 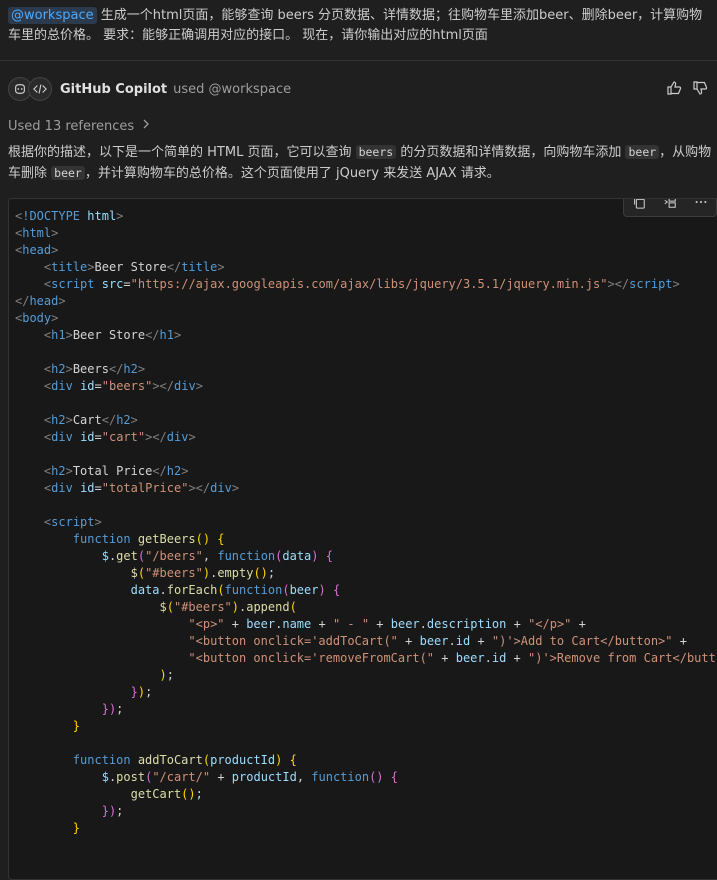 I want to click on avatars, so click(x=30, y=89).